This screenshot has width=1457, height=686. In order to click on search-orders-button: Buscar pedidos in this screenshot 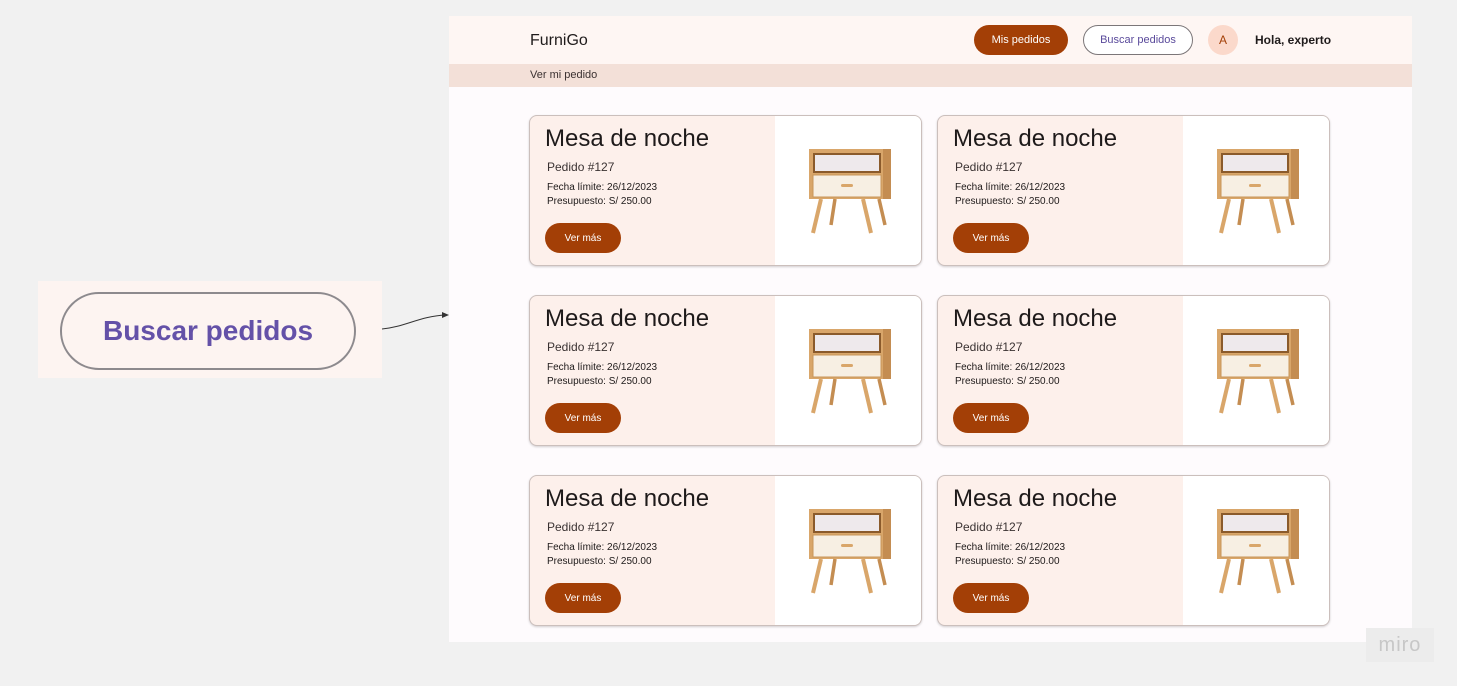, I will do `click(1138, 40)`.